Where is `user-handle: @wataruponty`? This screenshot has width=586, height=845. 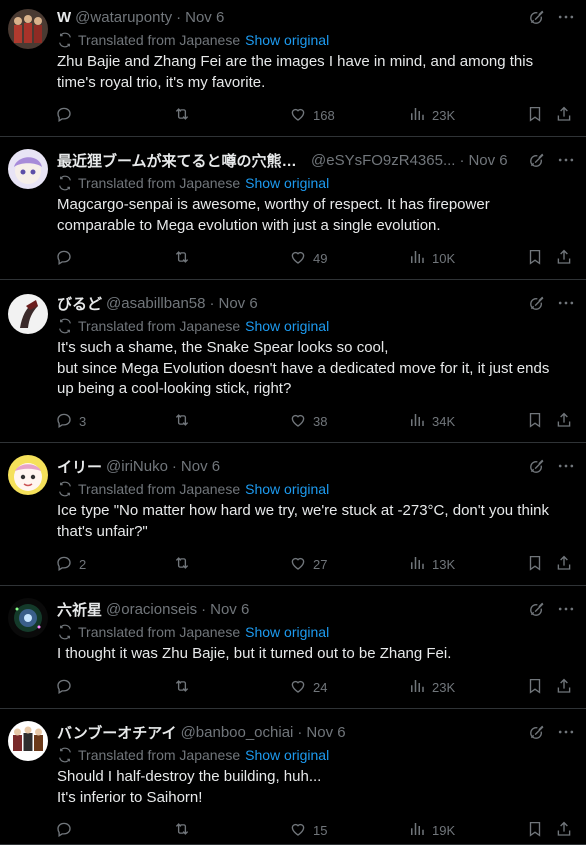
user-handle: @wataruponty is located at coordinates (123, 17).